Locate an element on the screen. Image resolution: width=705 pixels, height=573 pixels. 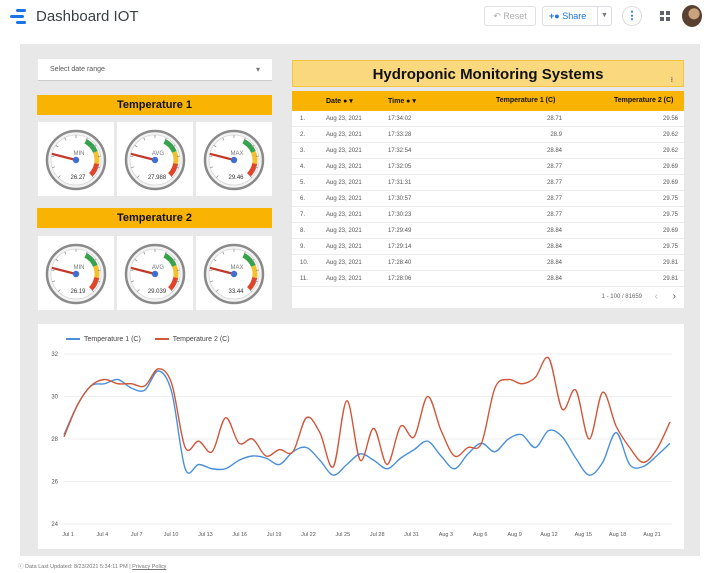
pager-range: 1 - 100 / 81659 is located at coordinates (621, 297).